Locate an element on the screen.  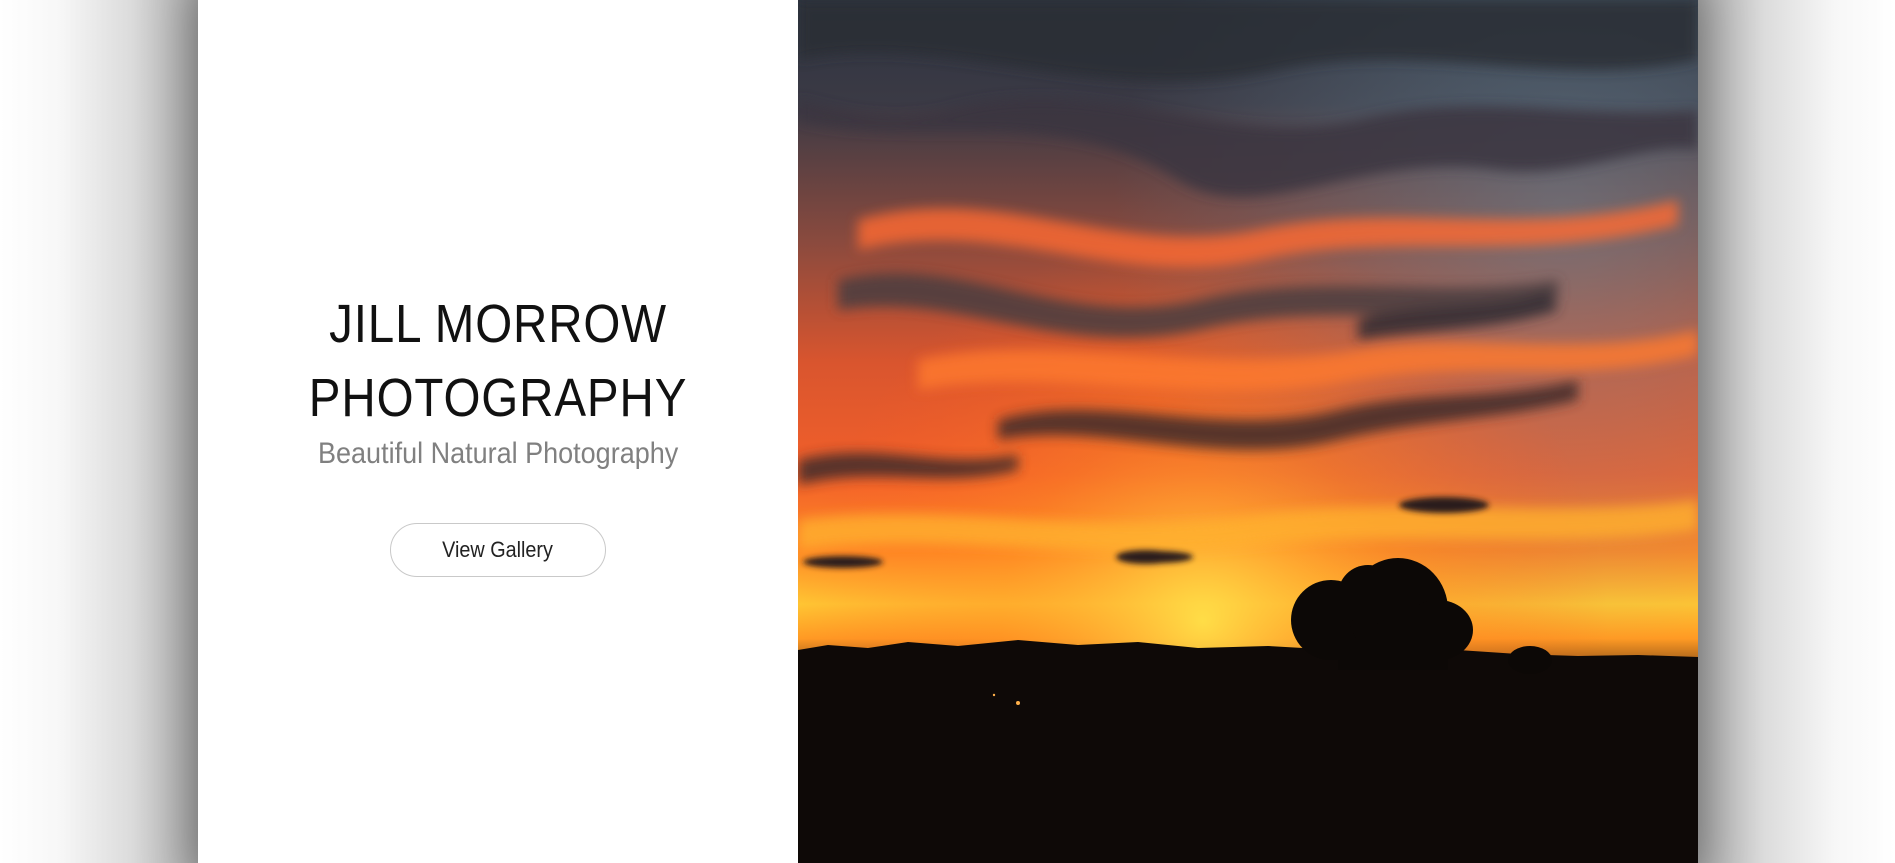
view-gallery-button-label: View Gallery is located at coordinates (498, 549).